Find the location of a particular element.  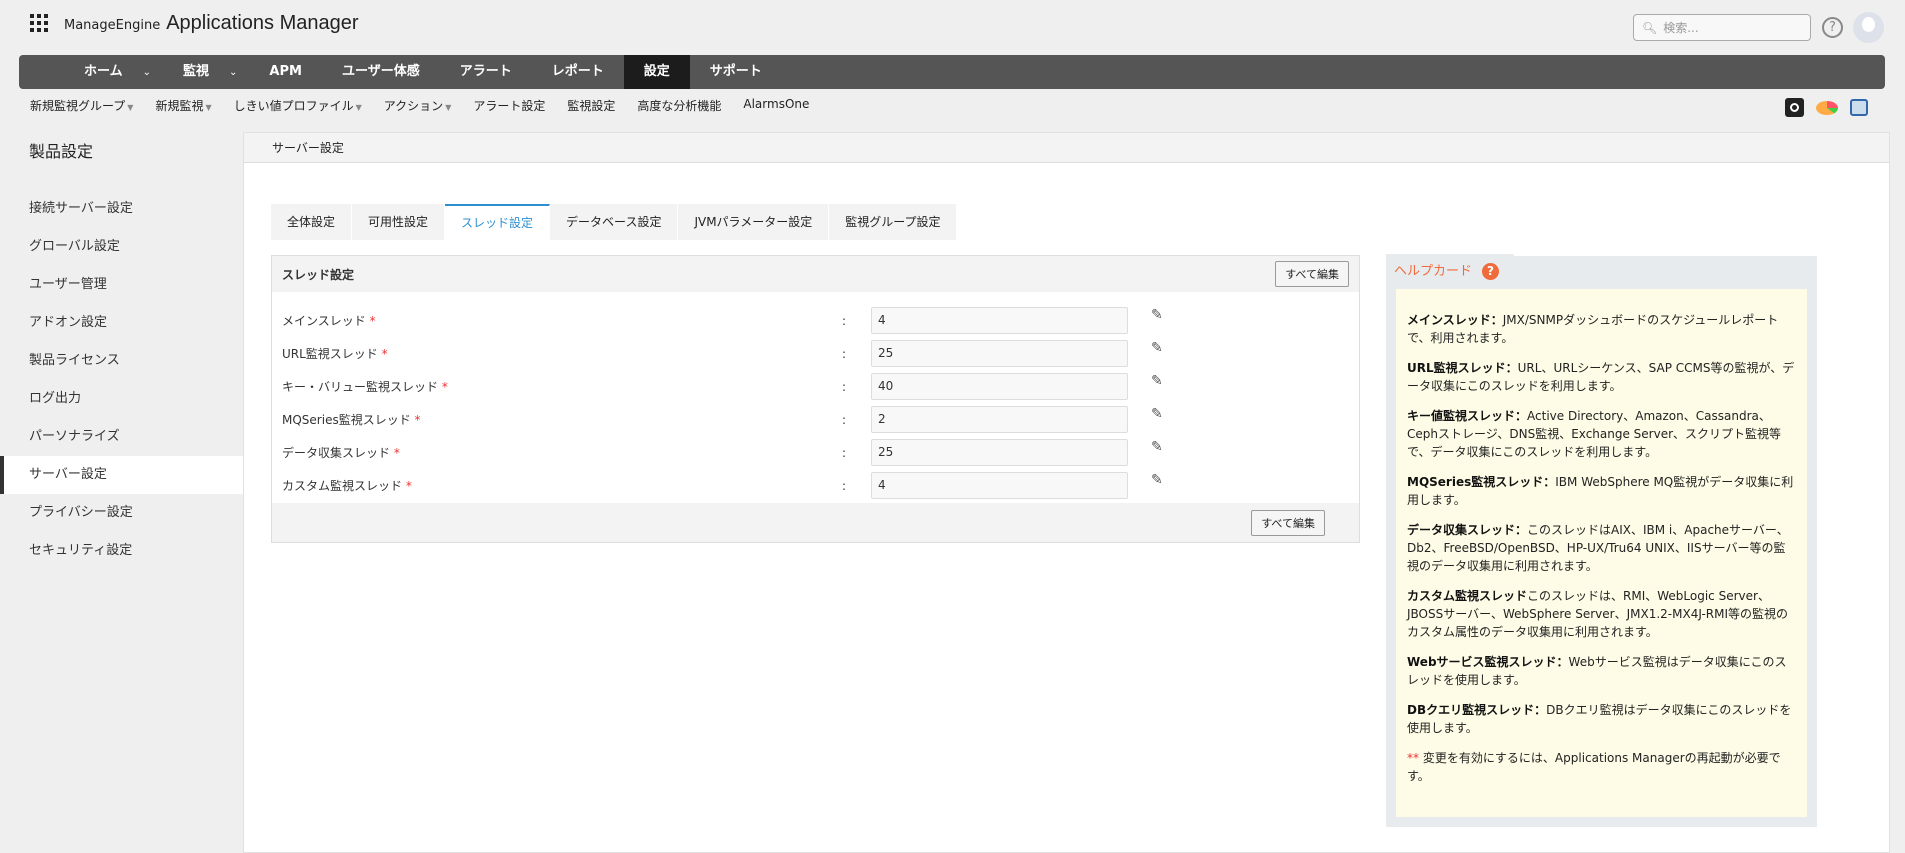

nav-item: ユーザー体感 is located at coordinates (381, 72).